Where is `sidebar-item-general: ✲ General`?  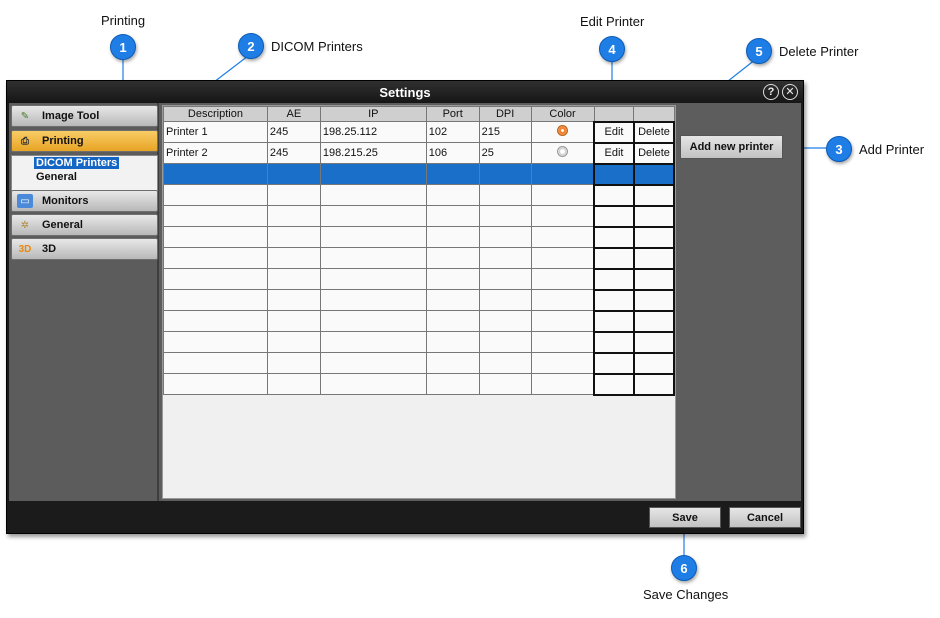 sidebar-item-general: ✲ General is located at coordinates (84, 225).